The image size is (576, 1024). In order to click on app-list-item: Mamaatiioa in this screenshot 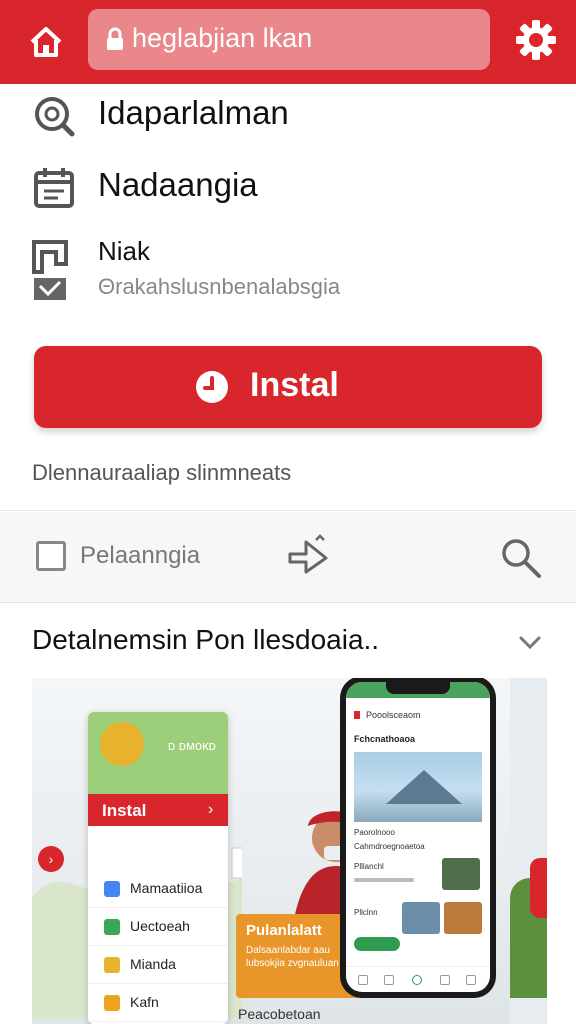, I will do `click(158, 889)`.